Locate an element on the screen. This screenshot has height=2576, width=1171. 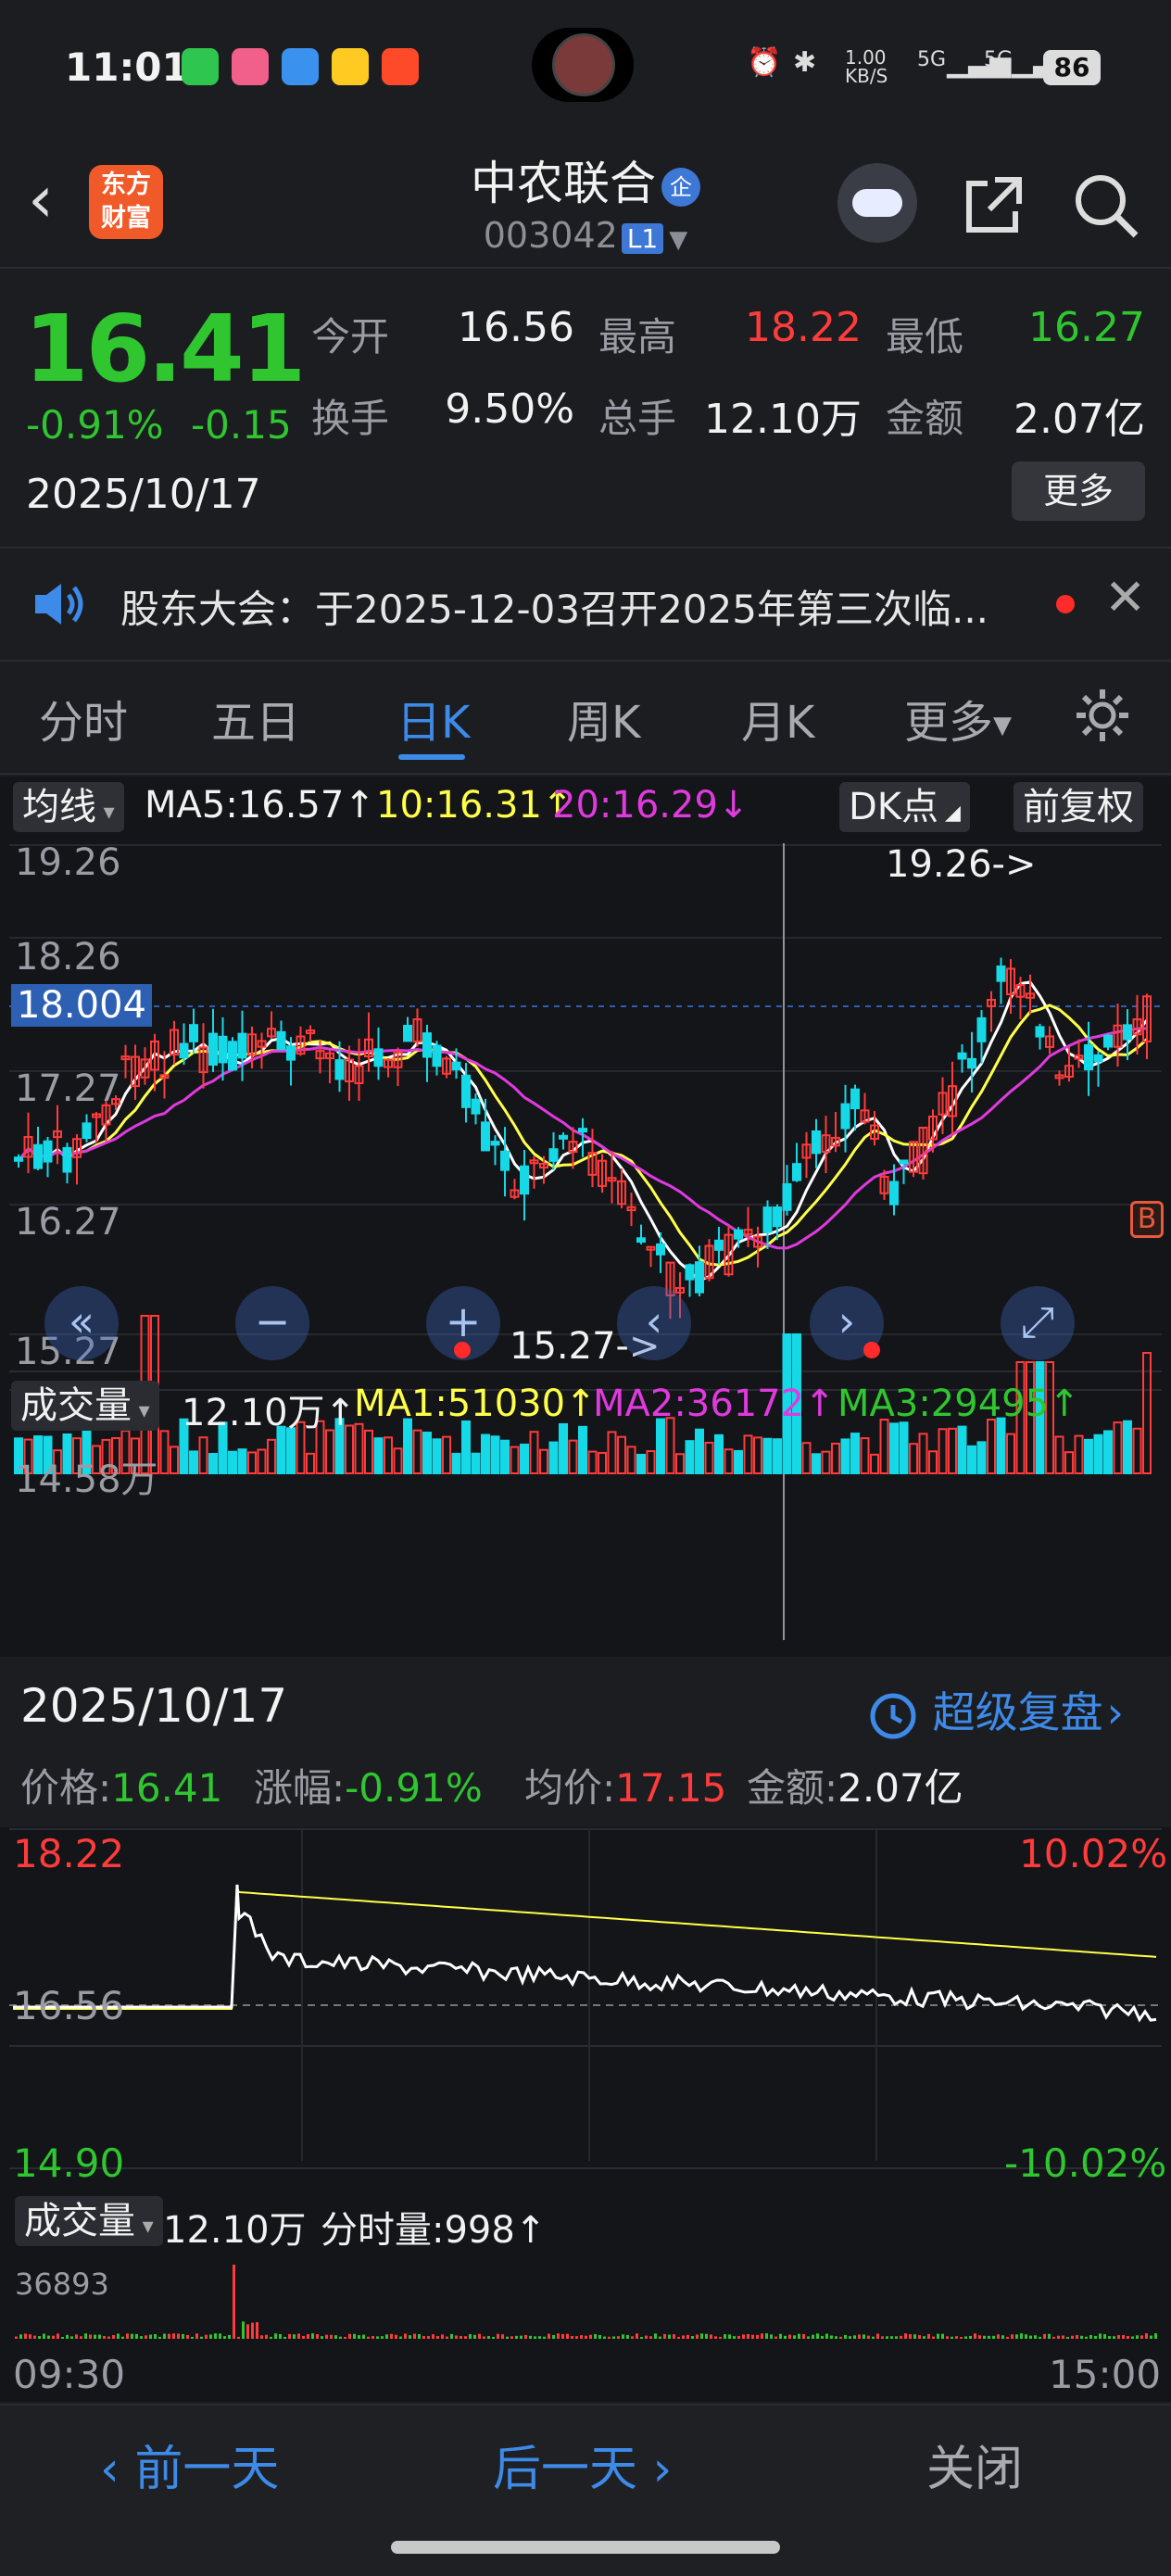
scroll-left-icon: « is located at coordinates (82, 1323).